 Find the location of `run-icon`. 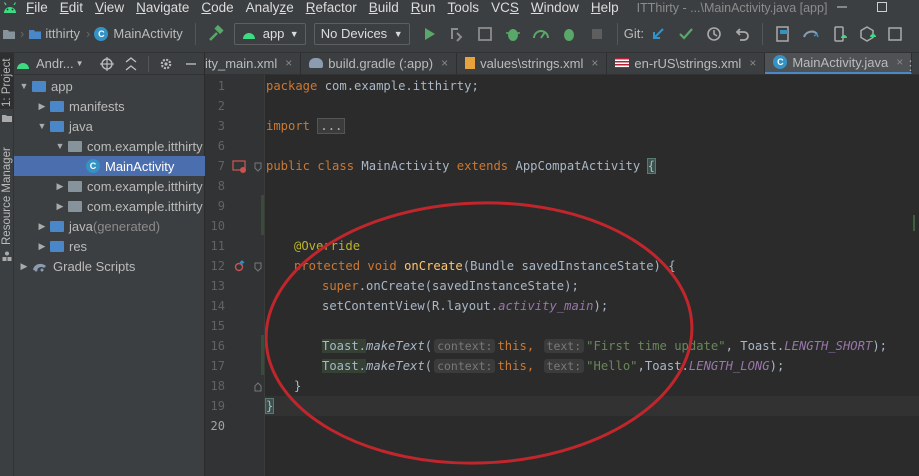

run-icon is located at coordinates (429, 34).